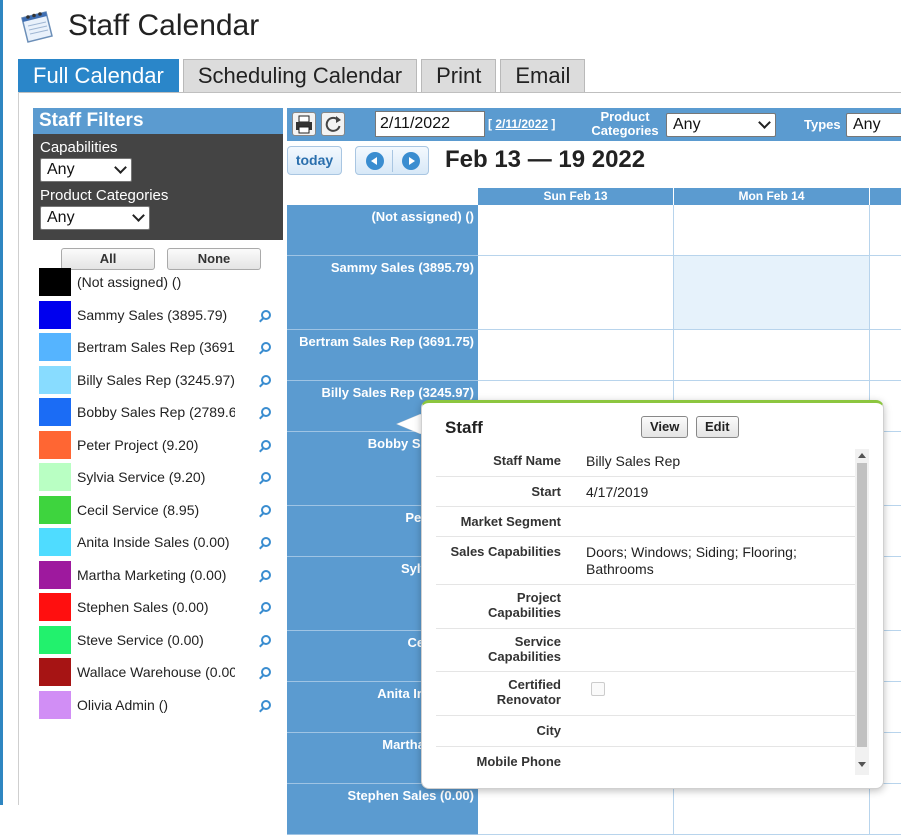 The image size is (901, 835). I want to click on toolbar-product-categories-select: Any, so click(721, 125).